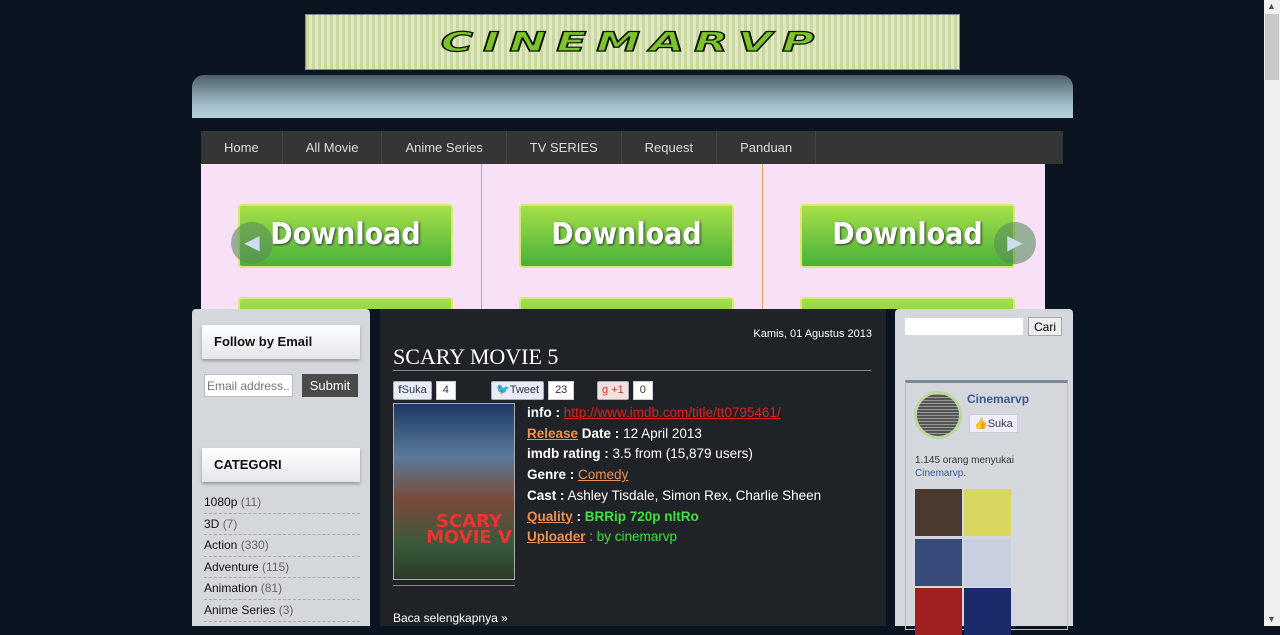  Describe the element at coordinates (613, 390) in the screenshot. I see `gplus-button: g +1` at that location.